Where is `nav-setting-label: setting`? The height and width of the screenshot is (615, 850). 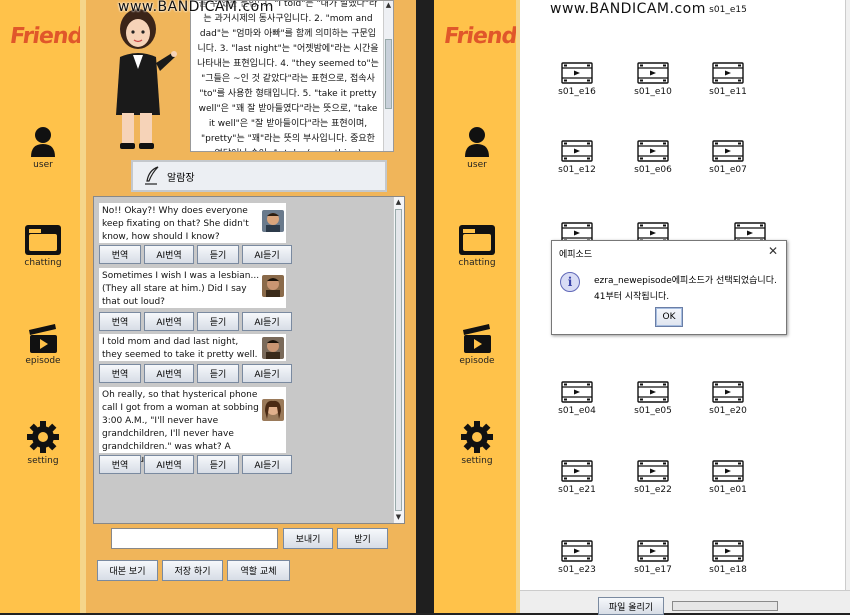
nav-setting-label: setting is located at coordinates (43, 461).